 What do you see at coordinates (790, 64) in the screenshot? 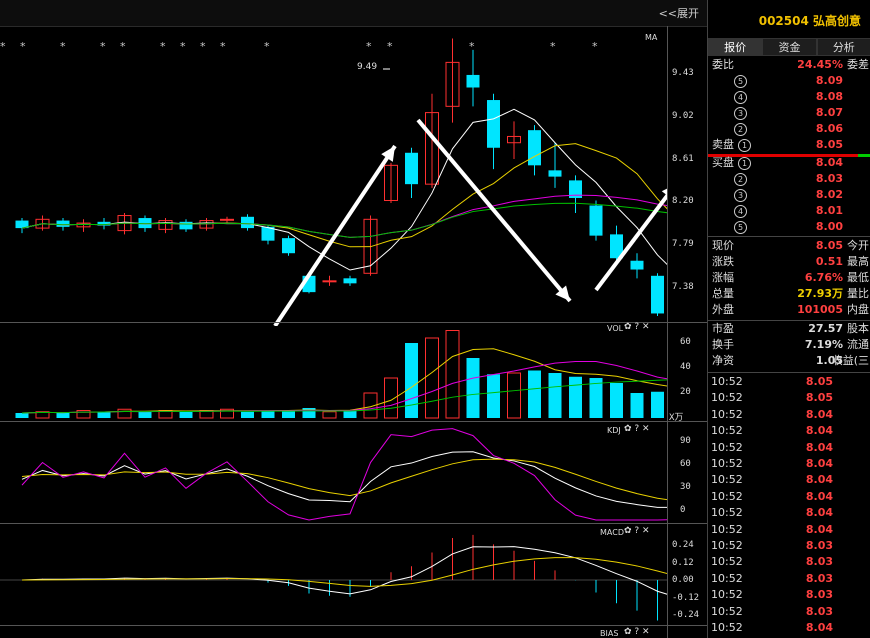
I see `weibi-row: 委比 24.45% 委差` at bounding box center [790, 64].